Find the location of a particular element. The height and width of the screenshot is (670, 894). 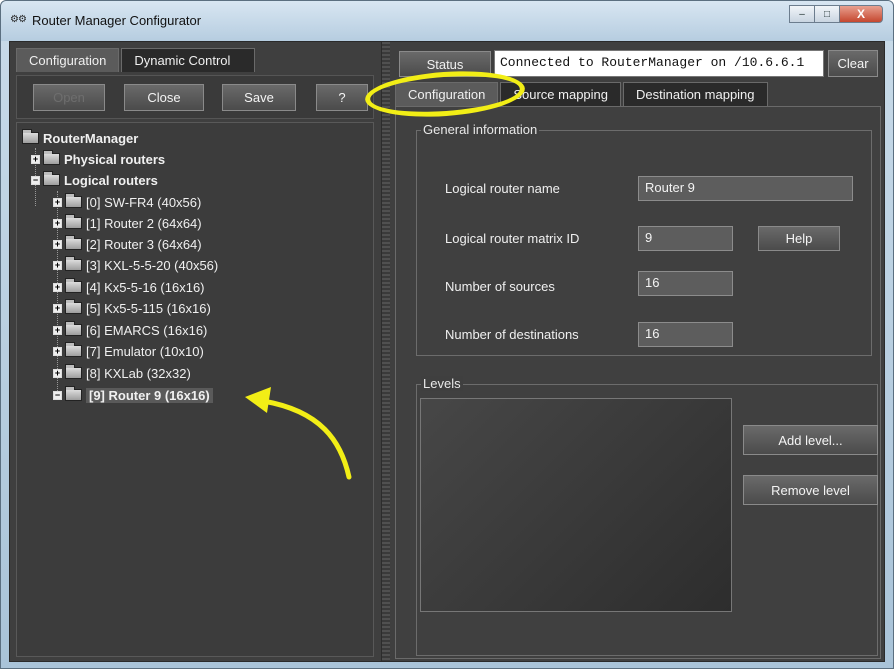

levels-list is located at coordinates (576, 505).